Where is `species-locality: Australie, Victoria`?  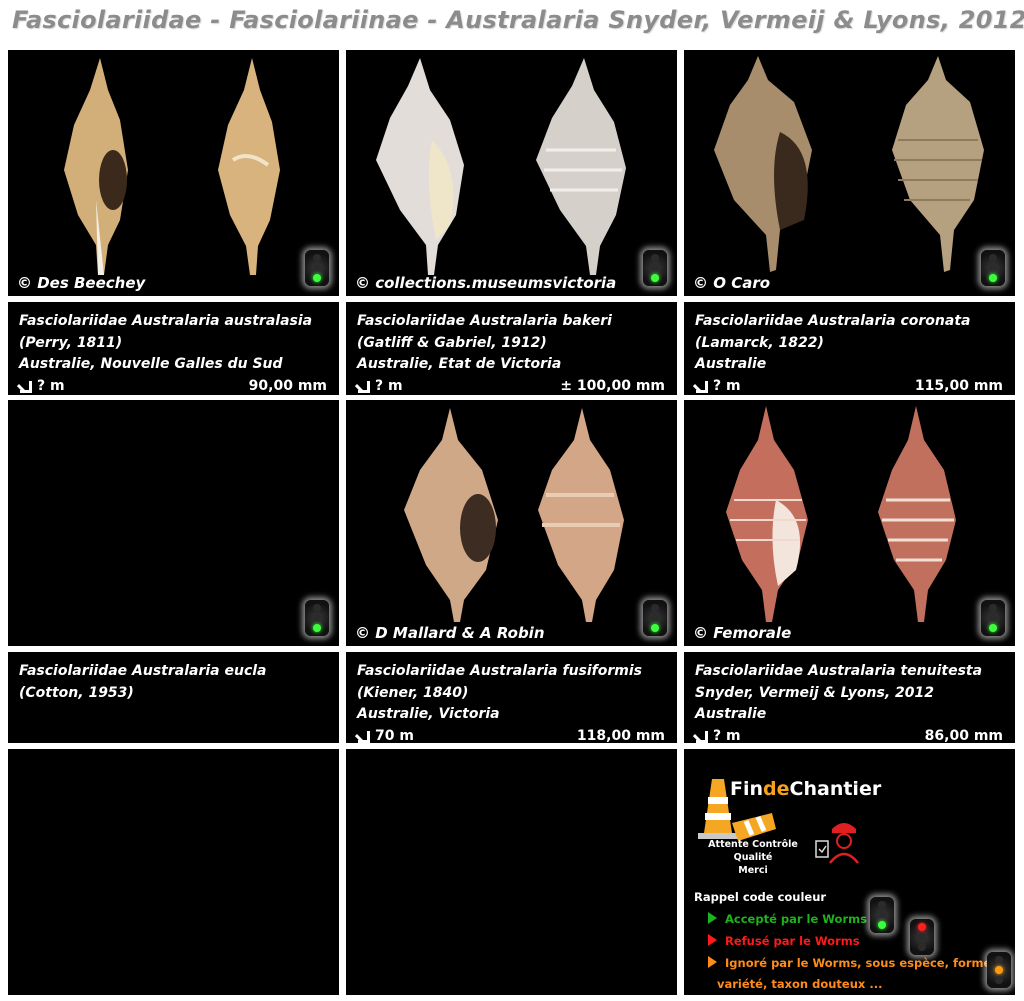 species-locality: Australie, Victoria is located at coordinates (428, 714).